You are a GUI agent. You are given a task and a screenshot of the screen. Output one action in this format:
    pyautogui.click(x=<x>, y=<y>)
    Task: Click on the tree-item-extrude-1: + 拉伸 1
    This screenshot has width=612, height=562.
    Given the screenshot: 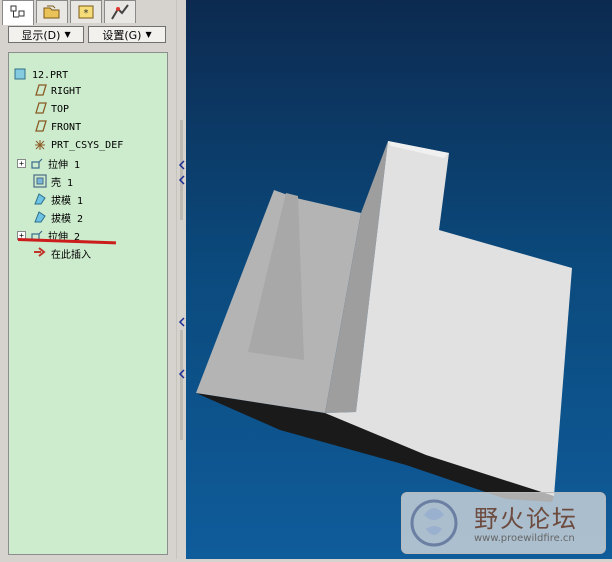 What is the action you would take?
    pyautogui.click(x=48, y=163)
    